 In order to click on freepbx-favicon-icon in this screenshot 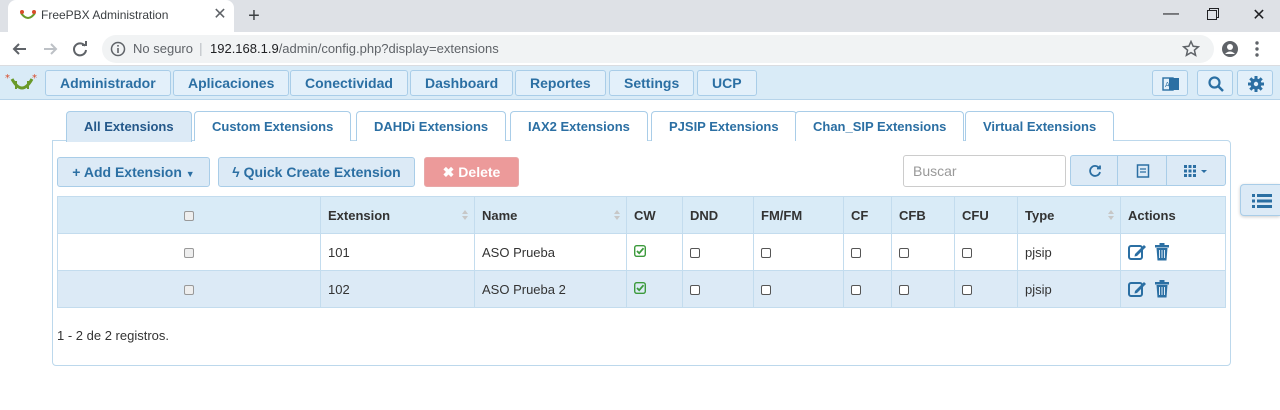, I will do `click(28, 14)`.